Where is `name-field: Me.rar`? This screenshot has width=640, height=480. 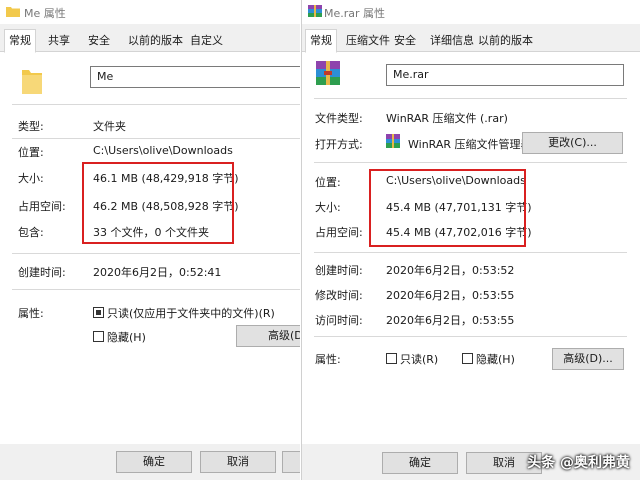 name-field: Me.rar is located at coordinates (505, 75).